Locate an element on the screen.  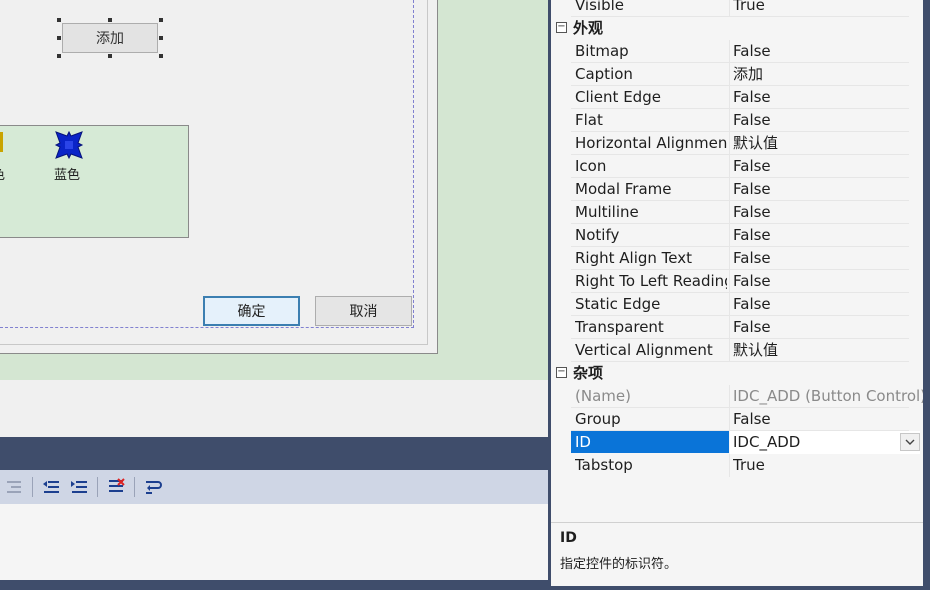
property-row: Right Align Text False is located at coordinates (737, 258).